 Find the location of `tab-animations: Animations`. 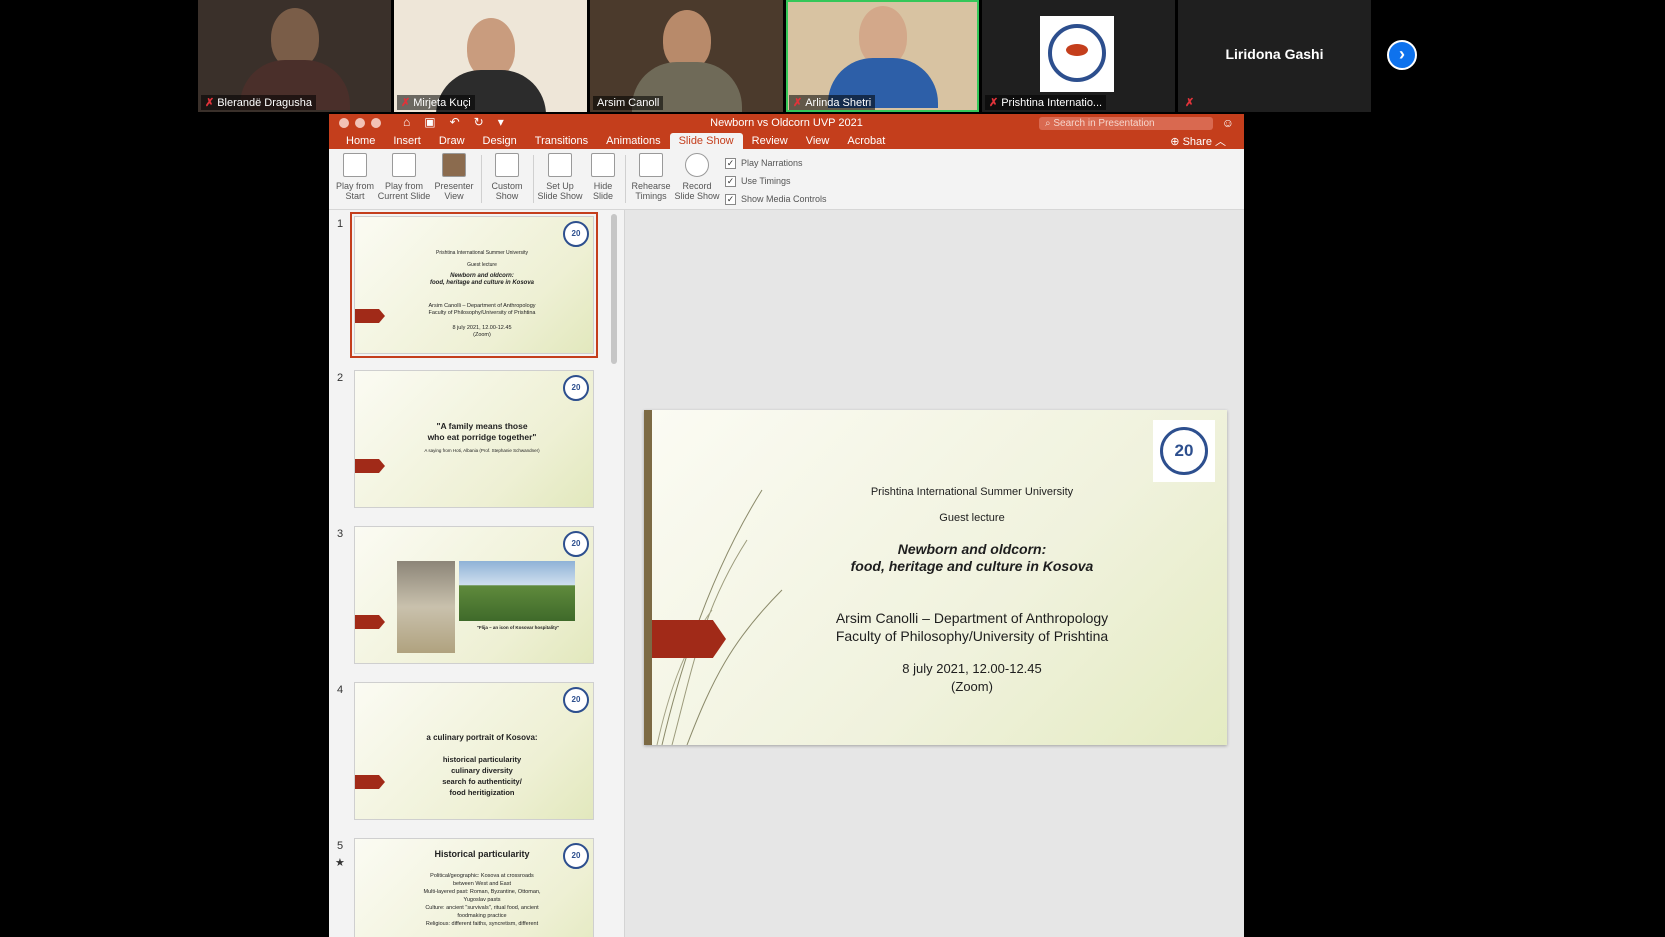

tab-animations: Animations is located at coordinates (633, 141).